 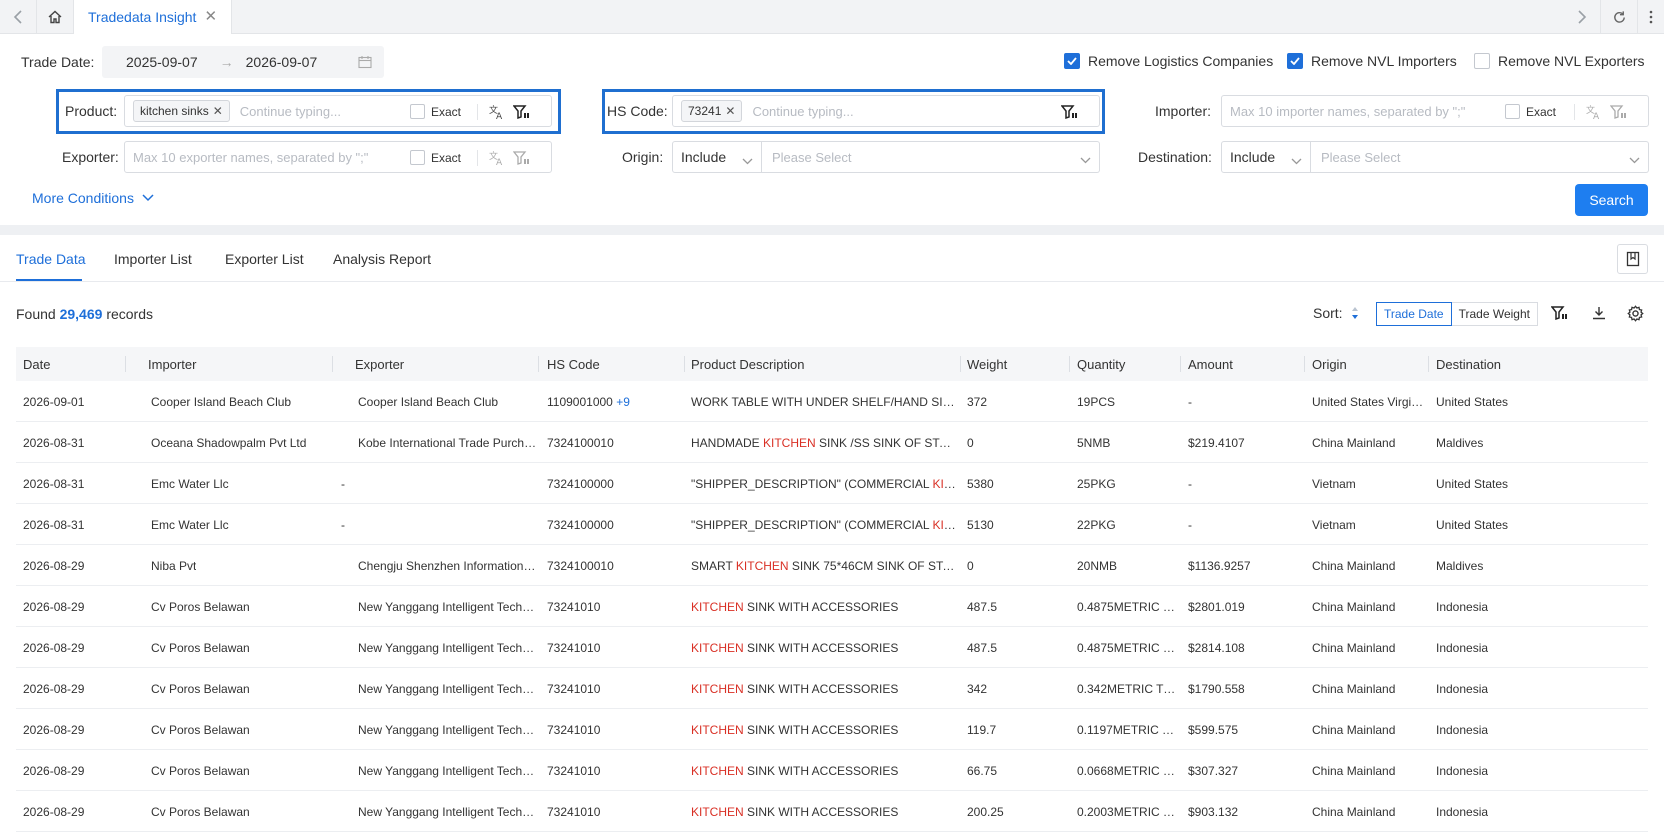 What do you see at coordinates (153, 17) in the screenshot?
I see `tab-tradedata-insight: Tradedata Insight ✕` at bounding box center [153, 17].